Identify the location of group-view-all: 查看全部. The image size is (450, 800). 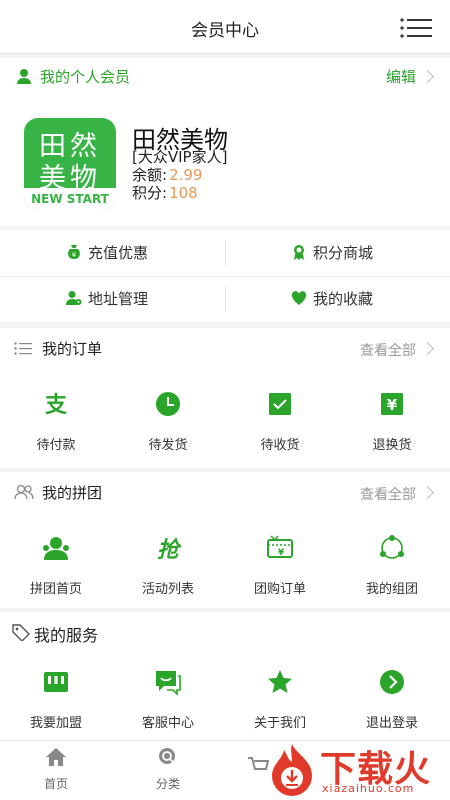
(388, 494).